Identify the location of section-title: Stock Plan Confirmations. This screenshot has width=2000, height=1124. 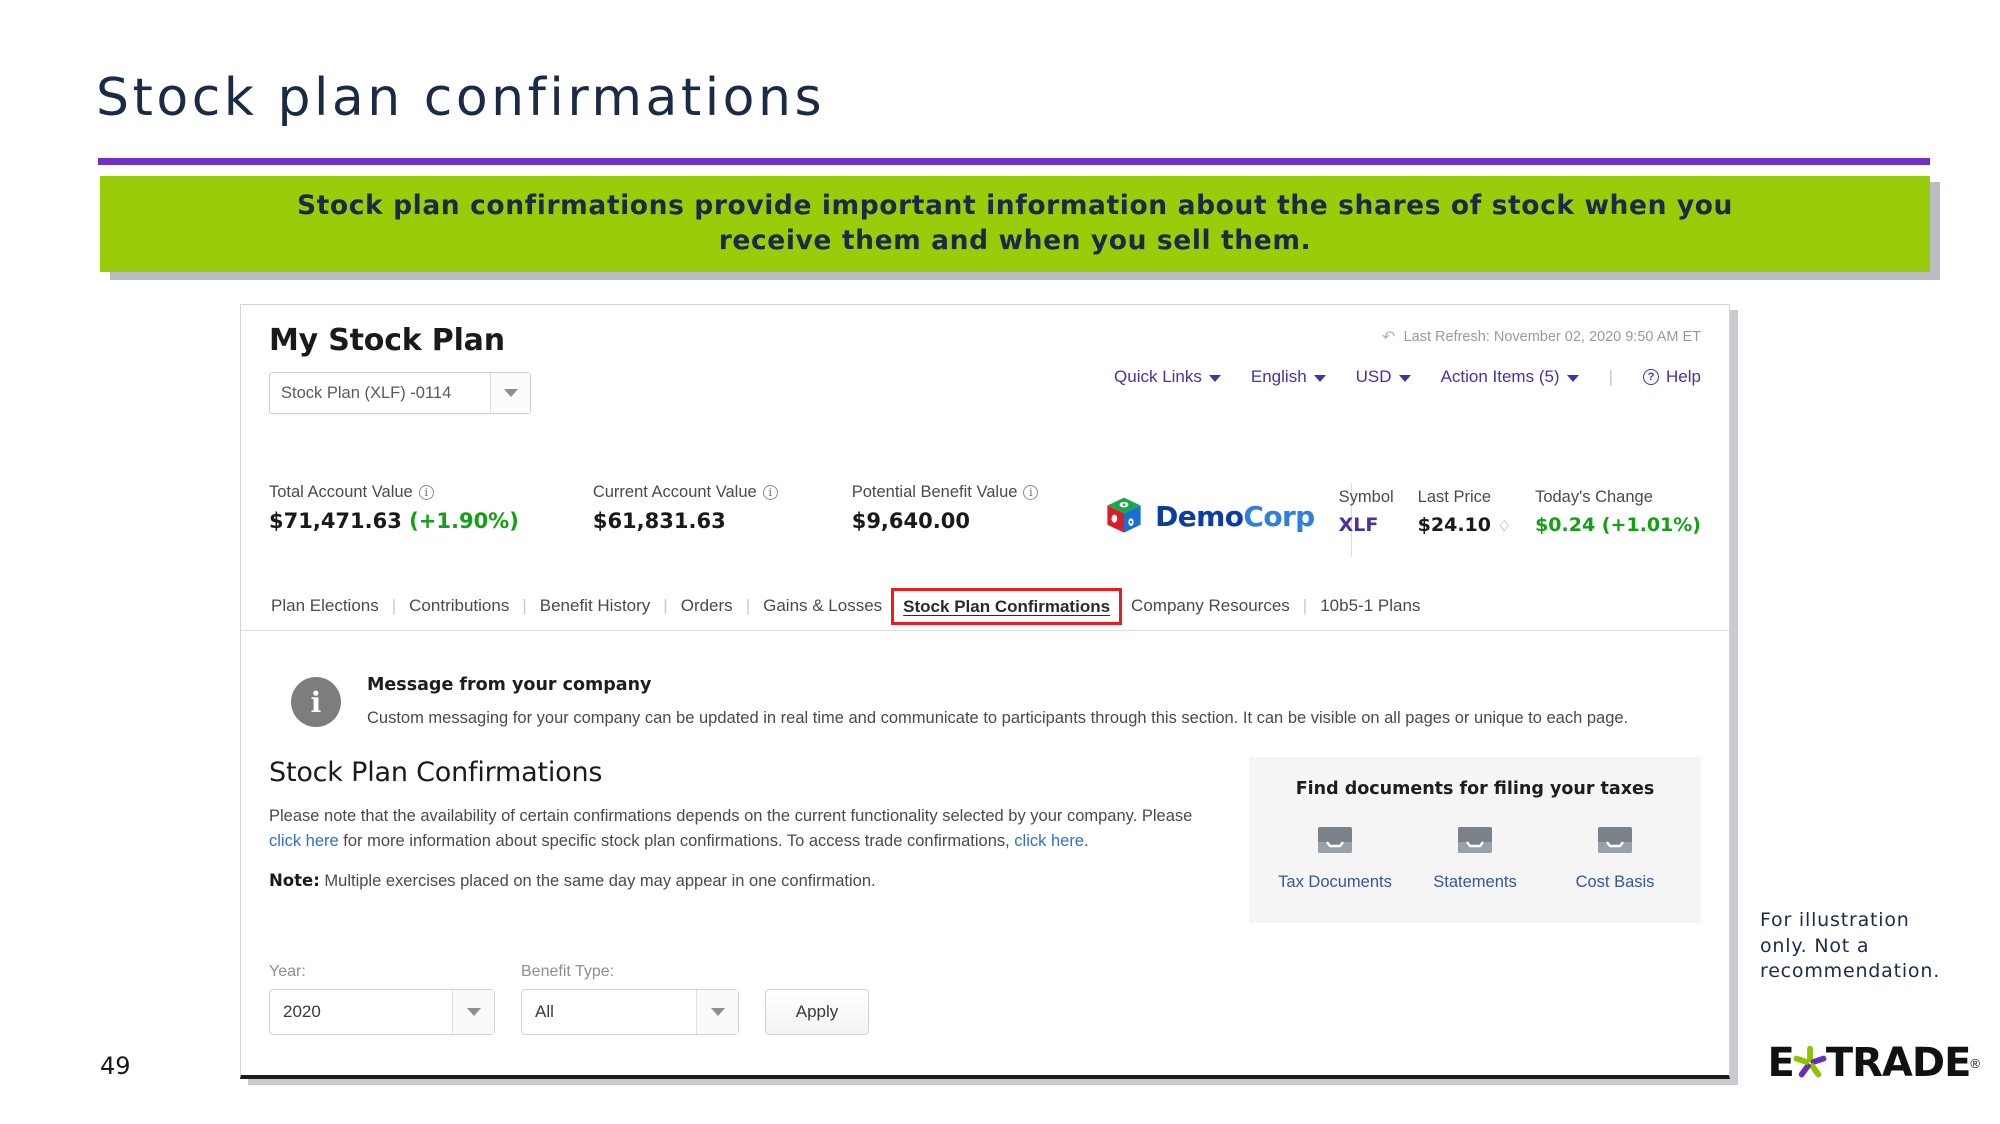
(436, 772).